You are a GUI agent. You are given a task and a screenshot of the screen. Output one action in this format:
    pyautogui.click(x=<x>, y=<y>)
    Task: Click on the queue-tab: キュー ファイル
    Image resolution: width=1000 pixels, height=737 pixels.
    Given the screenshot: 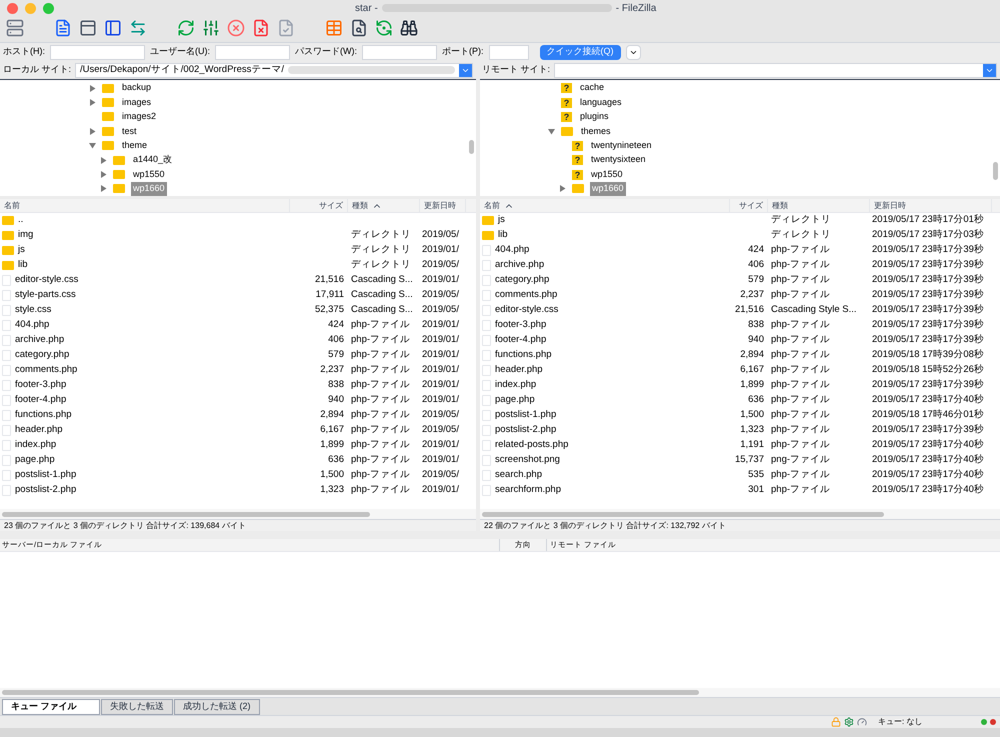 What is the action you would take?
    pyautogui.click(x=51, y=707)
    